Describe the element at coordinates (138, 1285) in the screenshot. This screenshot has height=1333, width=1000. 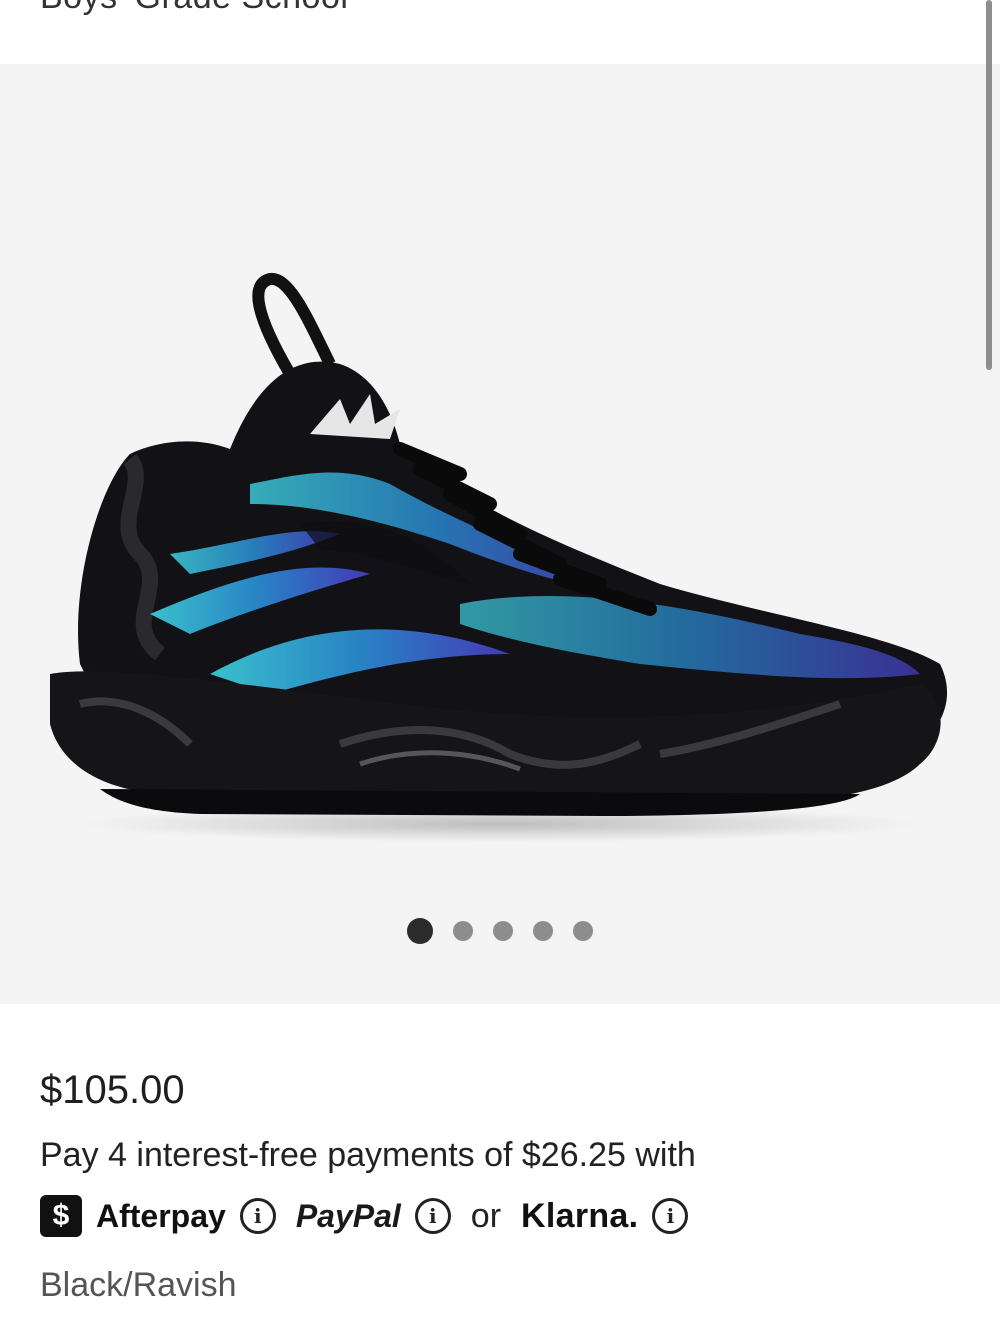
I see `product-color: Black/Ravish` at that location.